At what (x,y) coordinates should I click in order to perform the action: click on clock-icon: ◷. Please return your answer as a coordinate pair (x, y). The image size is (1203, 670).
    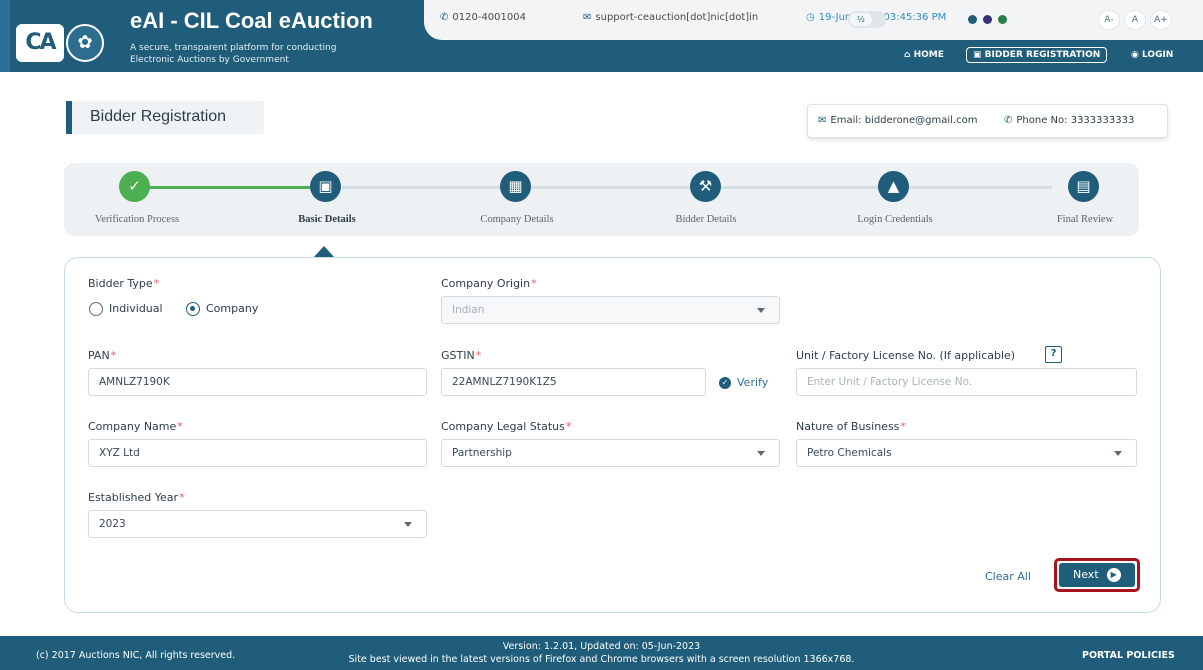
    Looking at the image, I should click on (810, 17).